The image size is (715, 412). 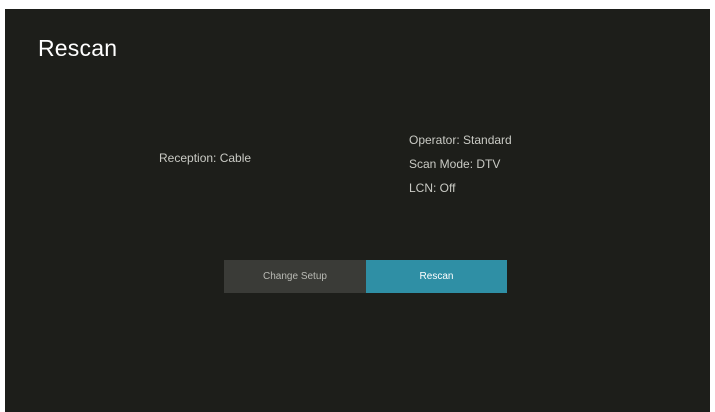 What do you see at coordinates (205, 158) in the screenshot?
I see `reception-value: Reception: Cable` at bounding box center [205, 158].